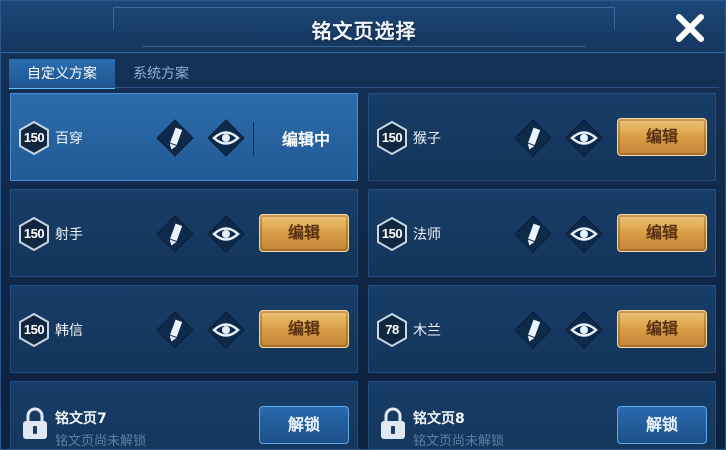 The image size is (726, 450). What do you see at coordinates (427, 331) in the screenshot?
I see `rune-page-name: 木兰` at bounding box center [427, 331].